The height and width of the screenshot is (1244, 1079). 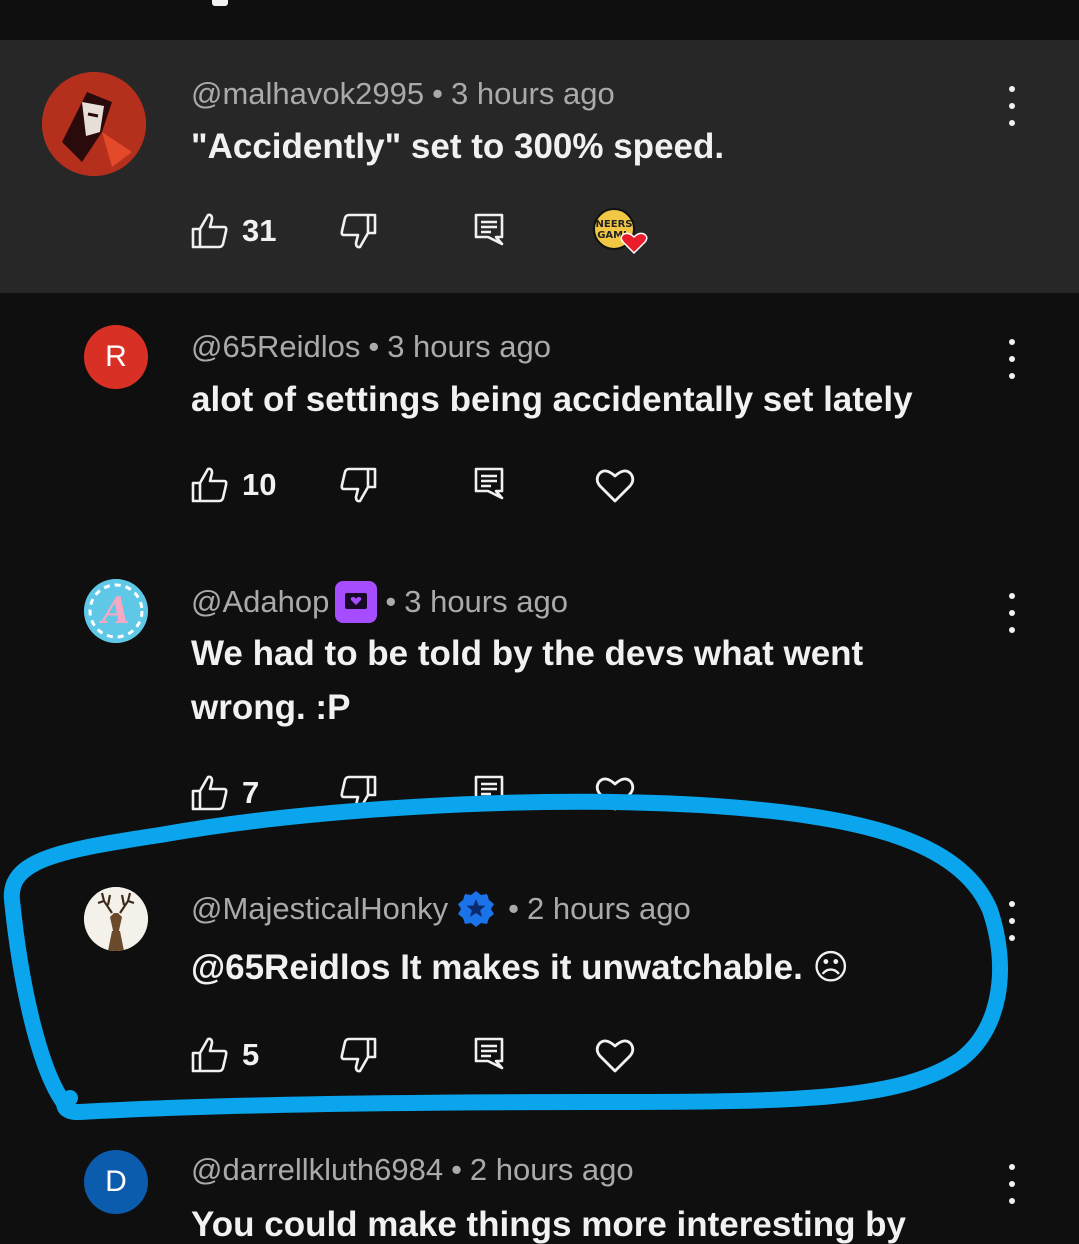 I want to click on avatar-image-icon: A, so click(x=116, y=611).